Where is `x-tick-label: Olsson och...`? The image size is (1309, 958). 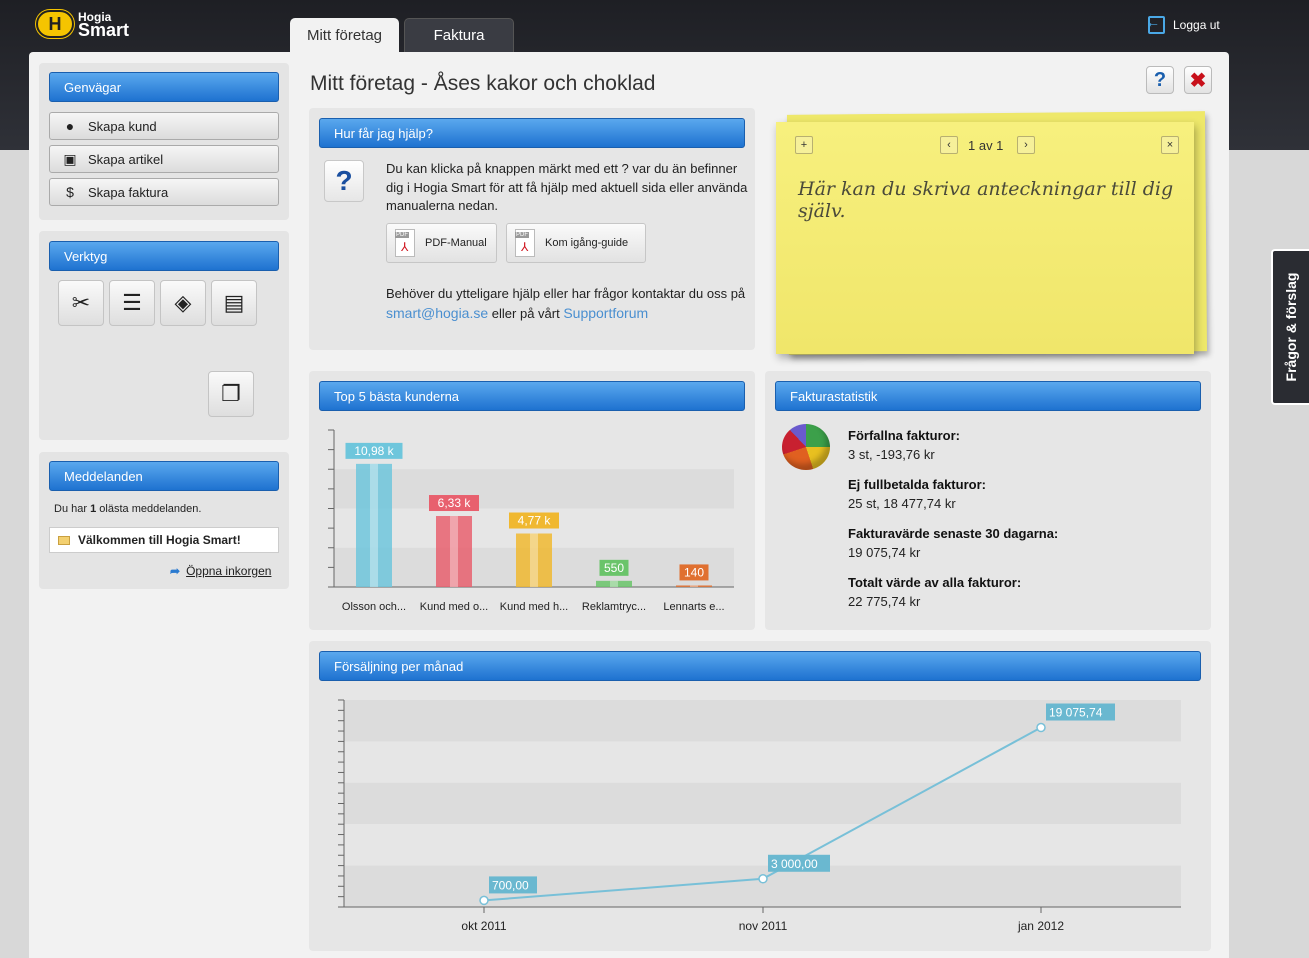
x-tick-label: Olsson och... is located at coordinates (374, 607).